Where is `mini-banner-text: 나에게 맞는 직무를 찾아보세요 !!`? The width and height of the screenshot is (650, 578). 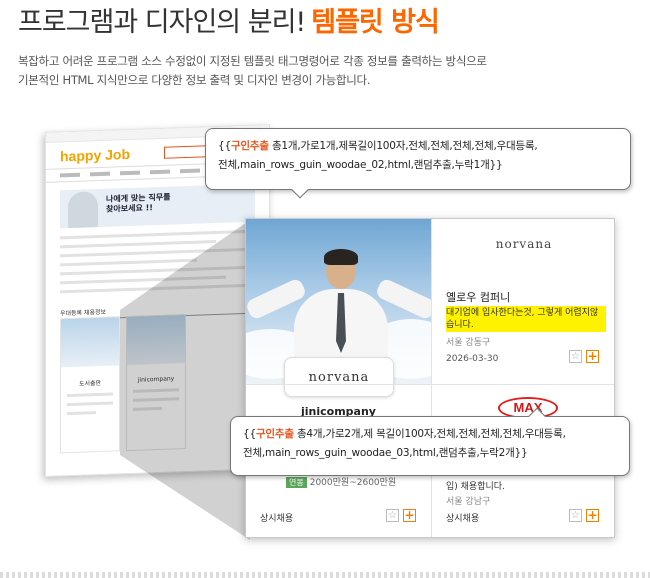 mini-banner-text: 나에게 맞는 직무를 찾아보세요 !! is located at coordinates (138, 204).